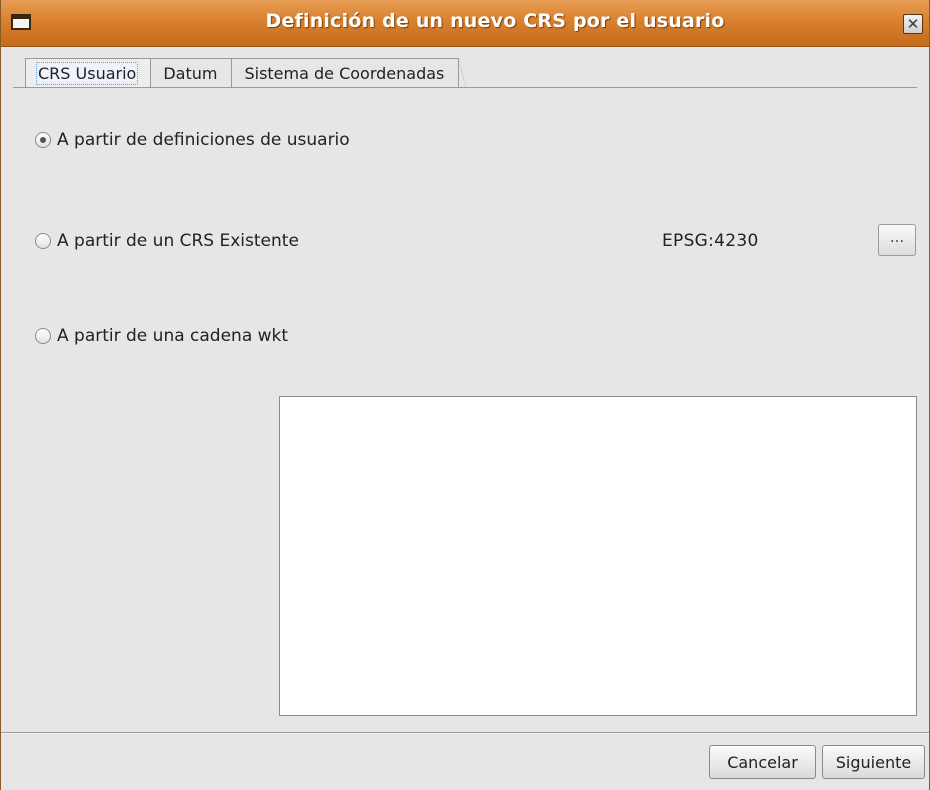 This screenshot has height=790, width=930. What do you see at coordinates (762, 762) in the screenshot?
I see `cancel-button: Cancelar` at bounding box center [762, 762].